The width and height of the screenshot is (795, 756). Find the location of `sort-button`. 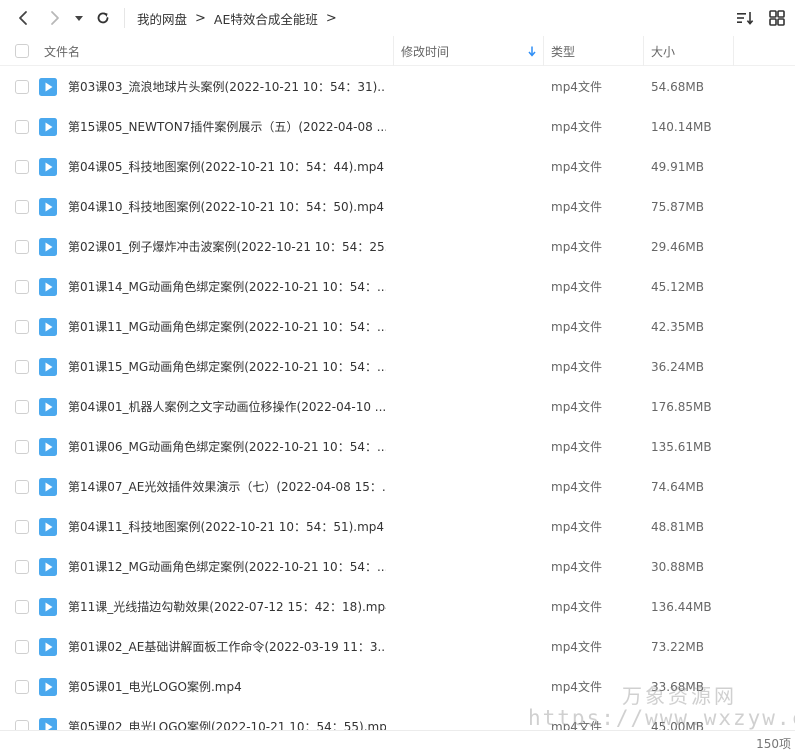

sort-button is located at coordinates (745, 18).